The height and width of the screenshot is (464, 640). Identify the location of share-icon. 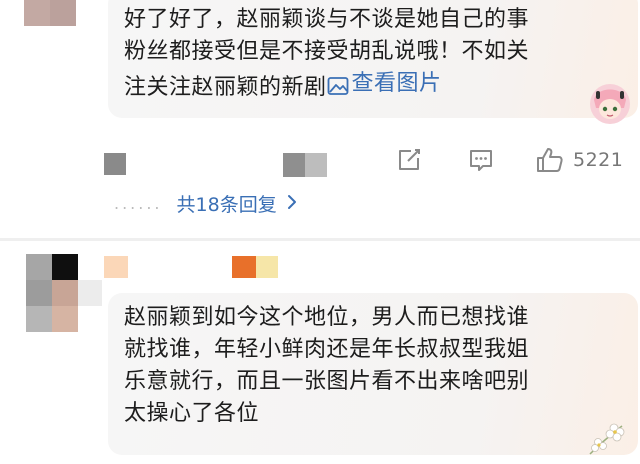
(409, 159).